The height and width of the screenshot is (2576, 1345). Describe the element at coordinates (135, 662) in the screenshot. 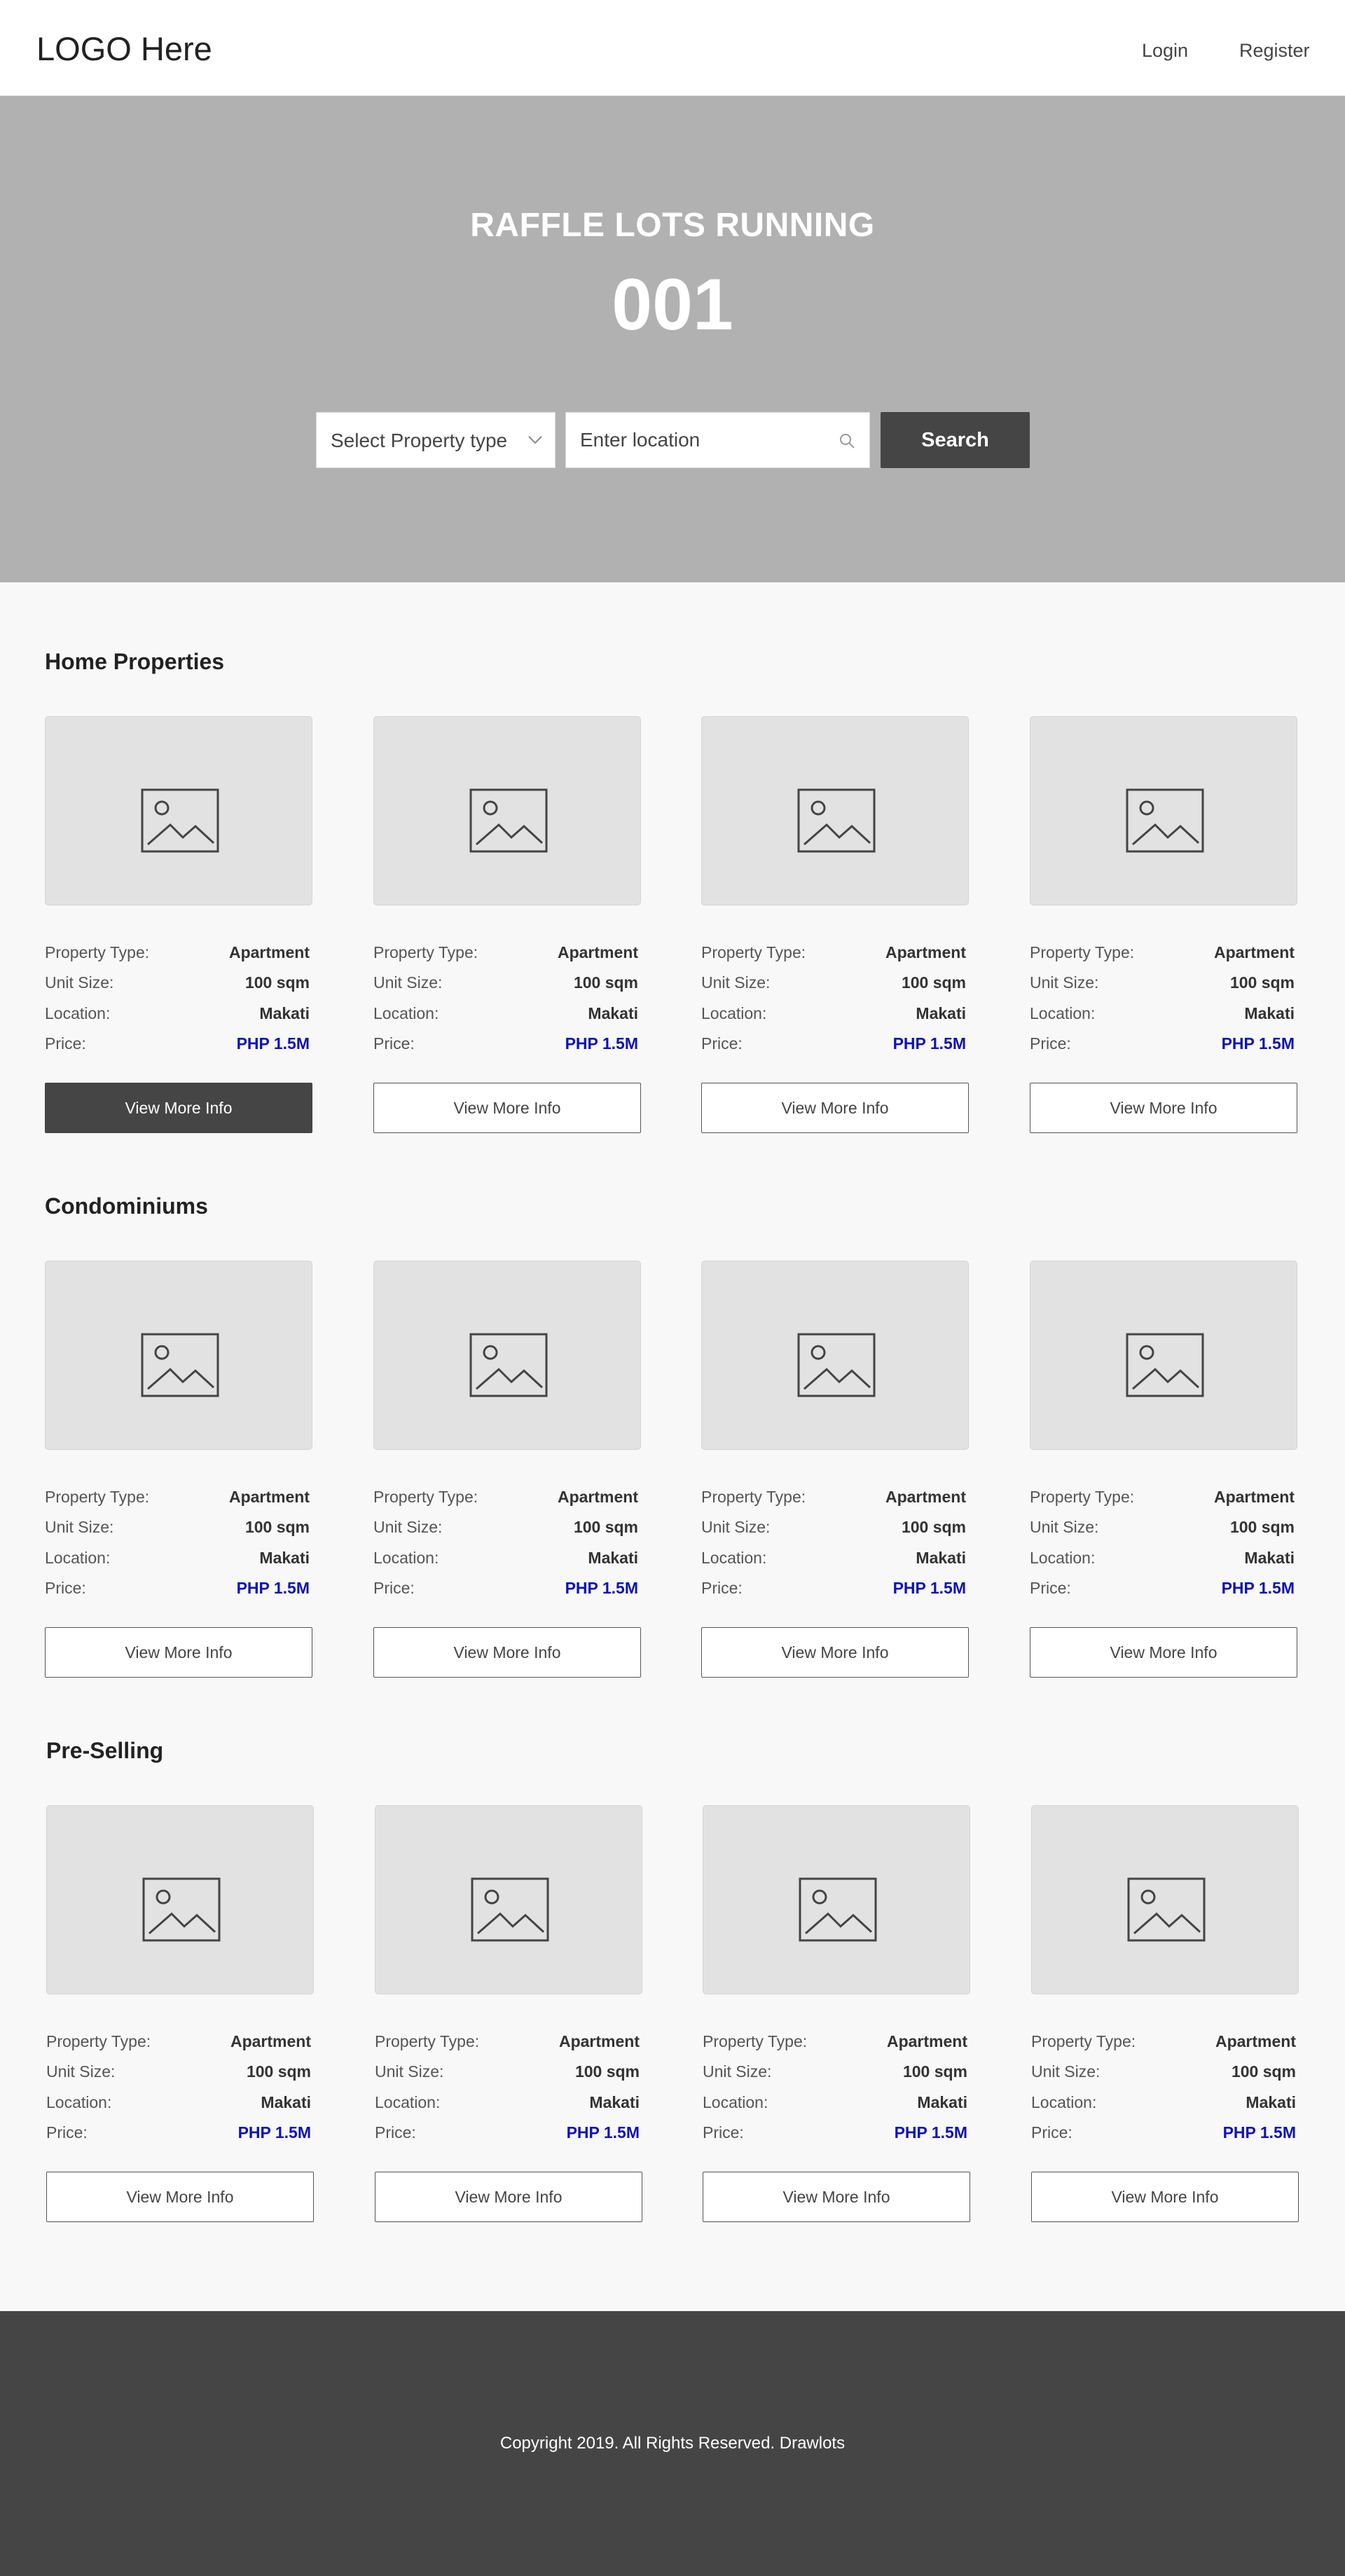

I see `section-title: Home Properties` at that location.